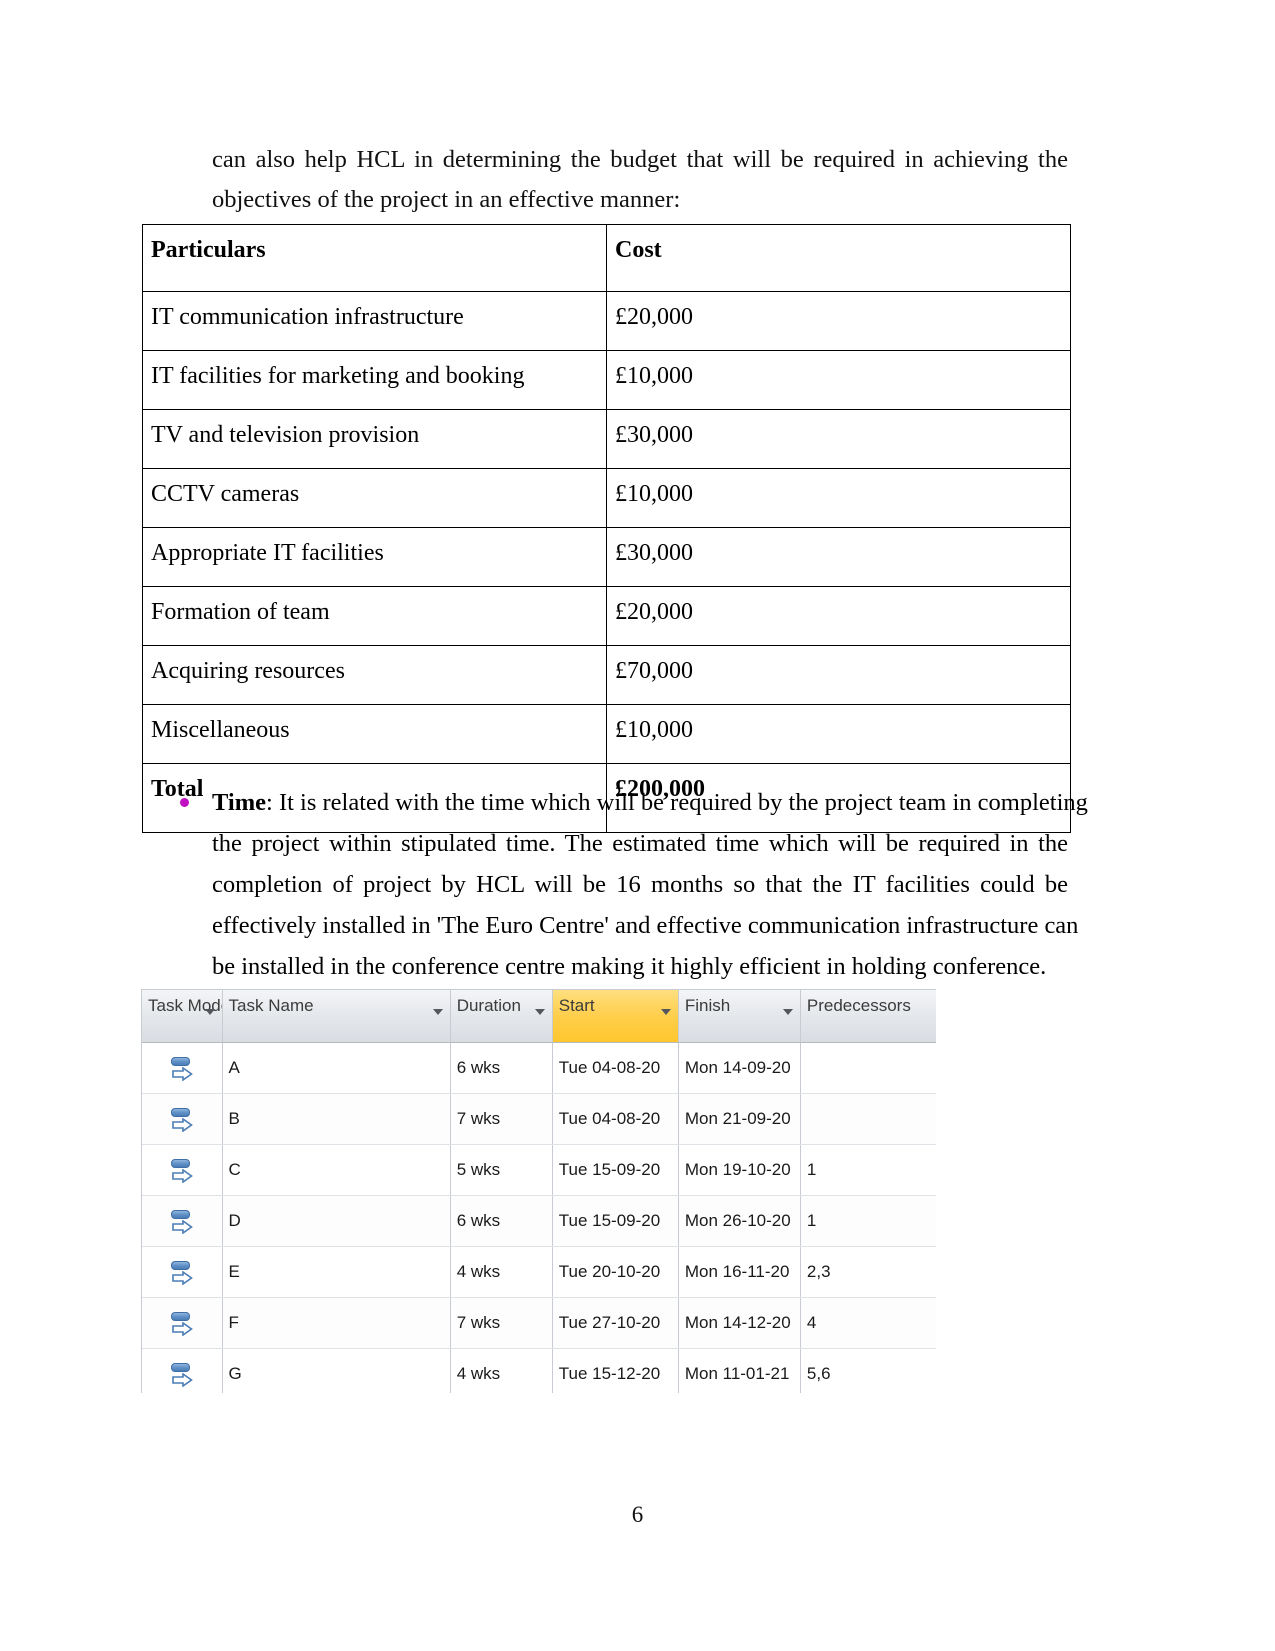 This screenshot has width=1275, height=1651. What do you see at coordinates (501, 1170) in the screenshot?
I see `cell-duration: 5 wks` at bounding box center [501, 1170].